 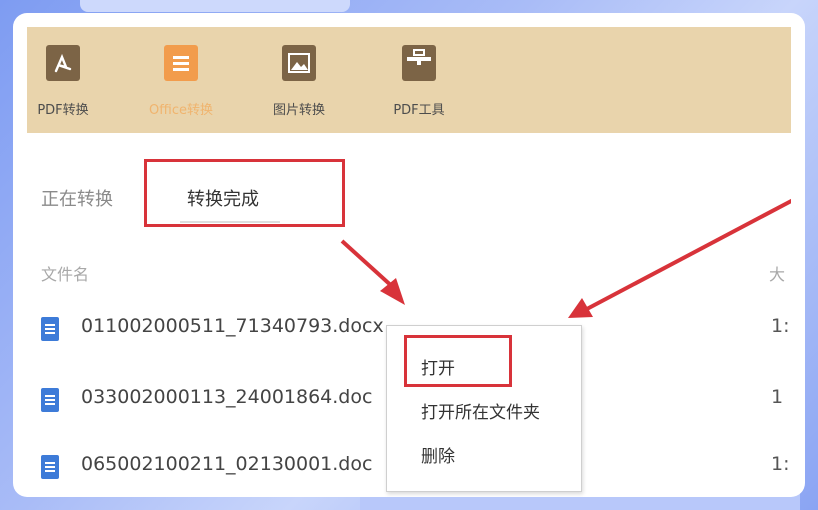 What do you see at coordinates (565, 258) in the screenshot?
I see `annotation-arrows` at bounding box center [565, 258].